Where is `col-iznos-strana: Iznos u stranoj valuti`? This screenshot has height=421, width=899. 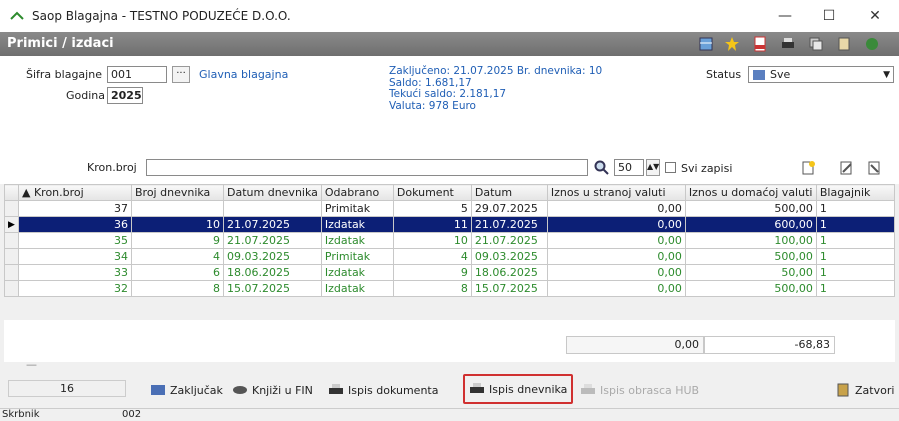
col-iznos-strana: Iznos u stranoj valuti is located at coordinates (616, 192).